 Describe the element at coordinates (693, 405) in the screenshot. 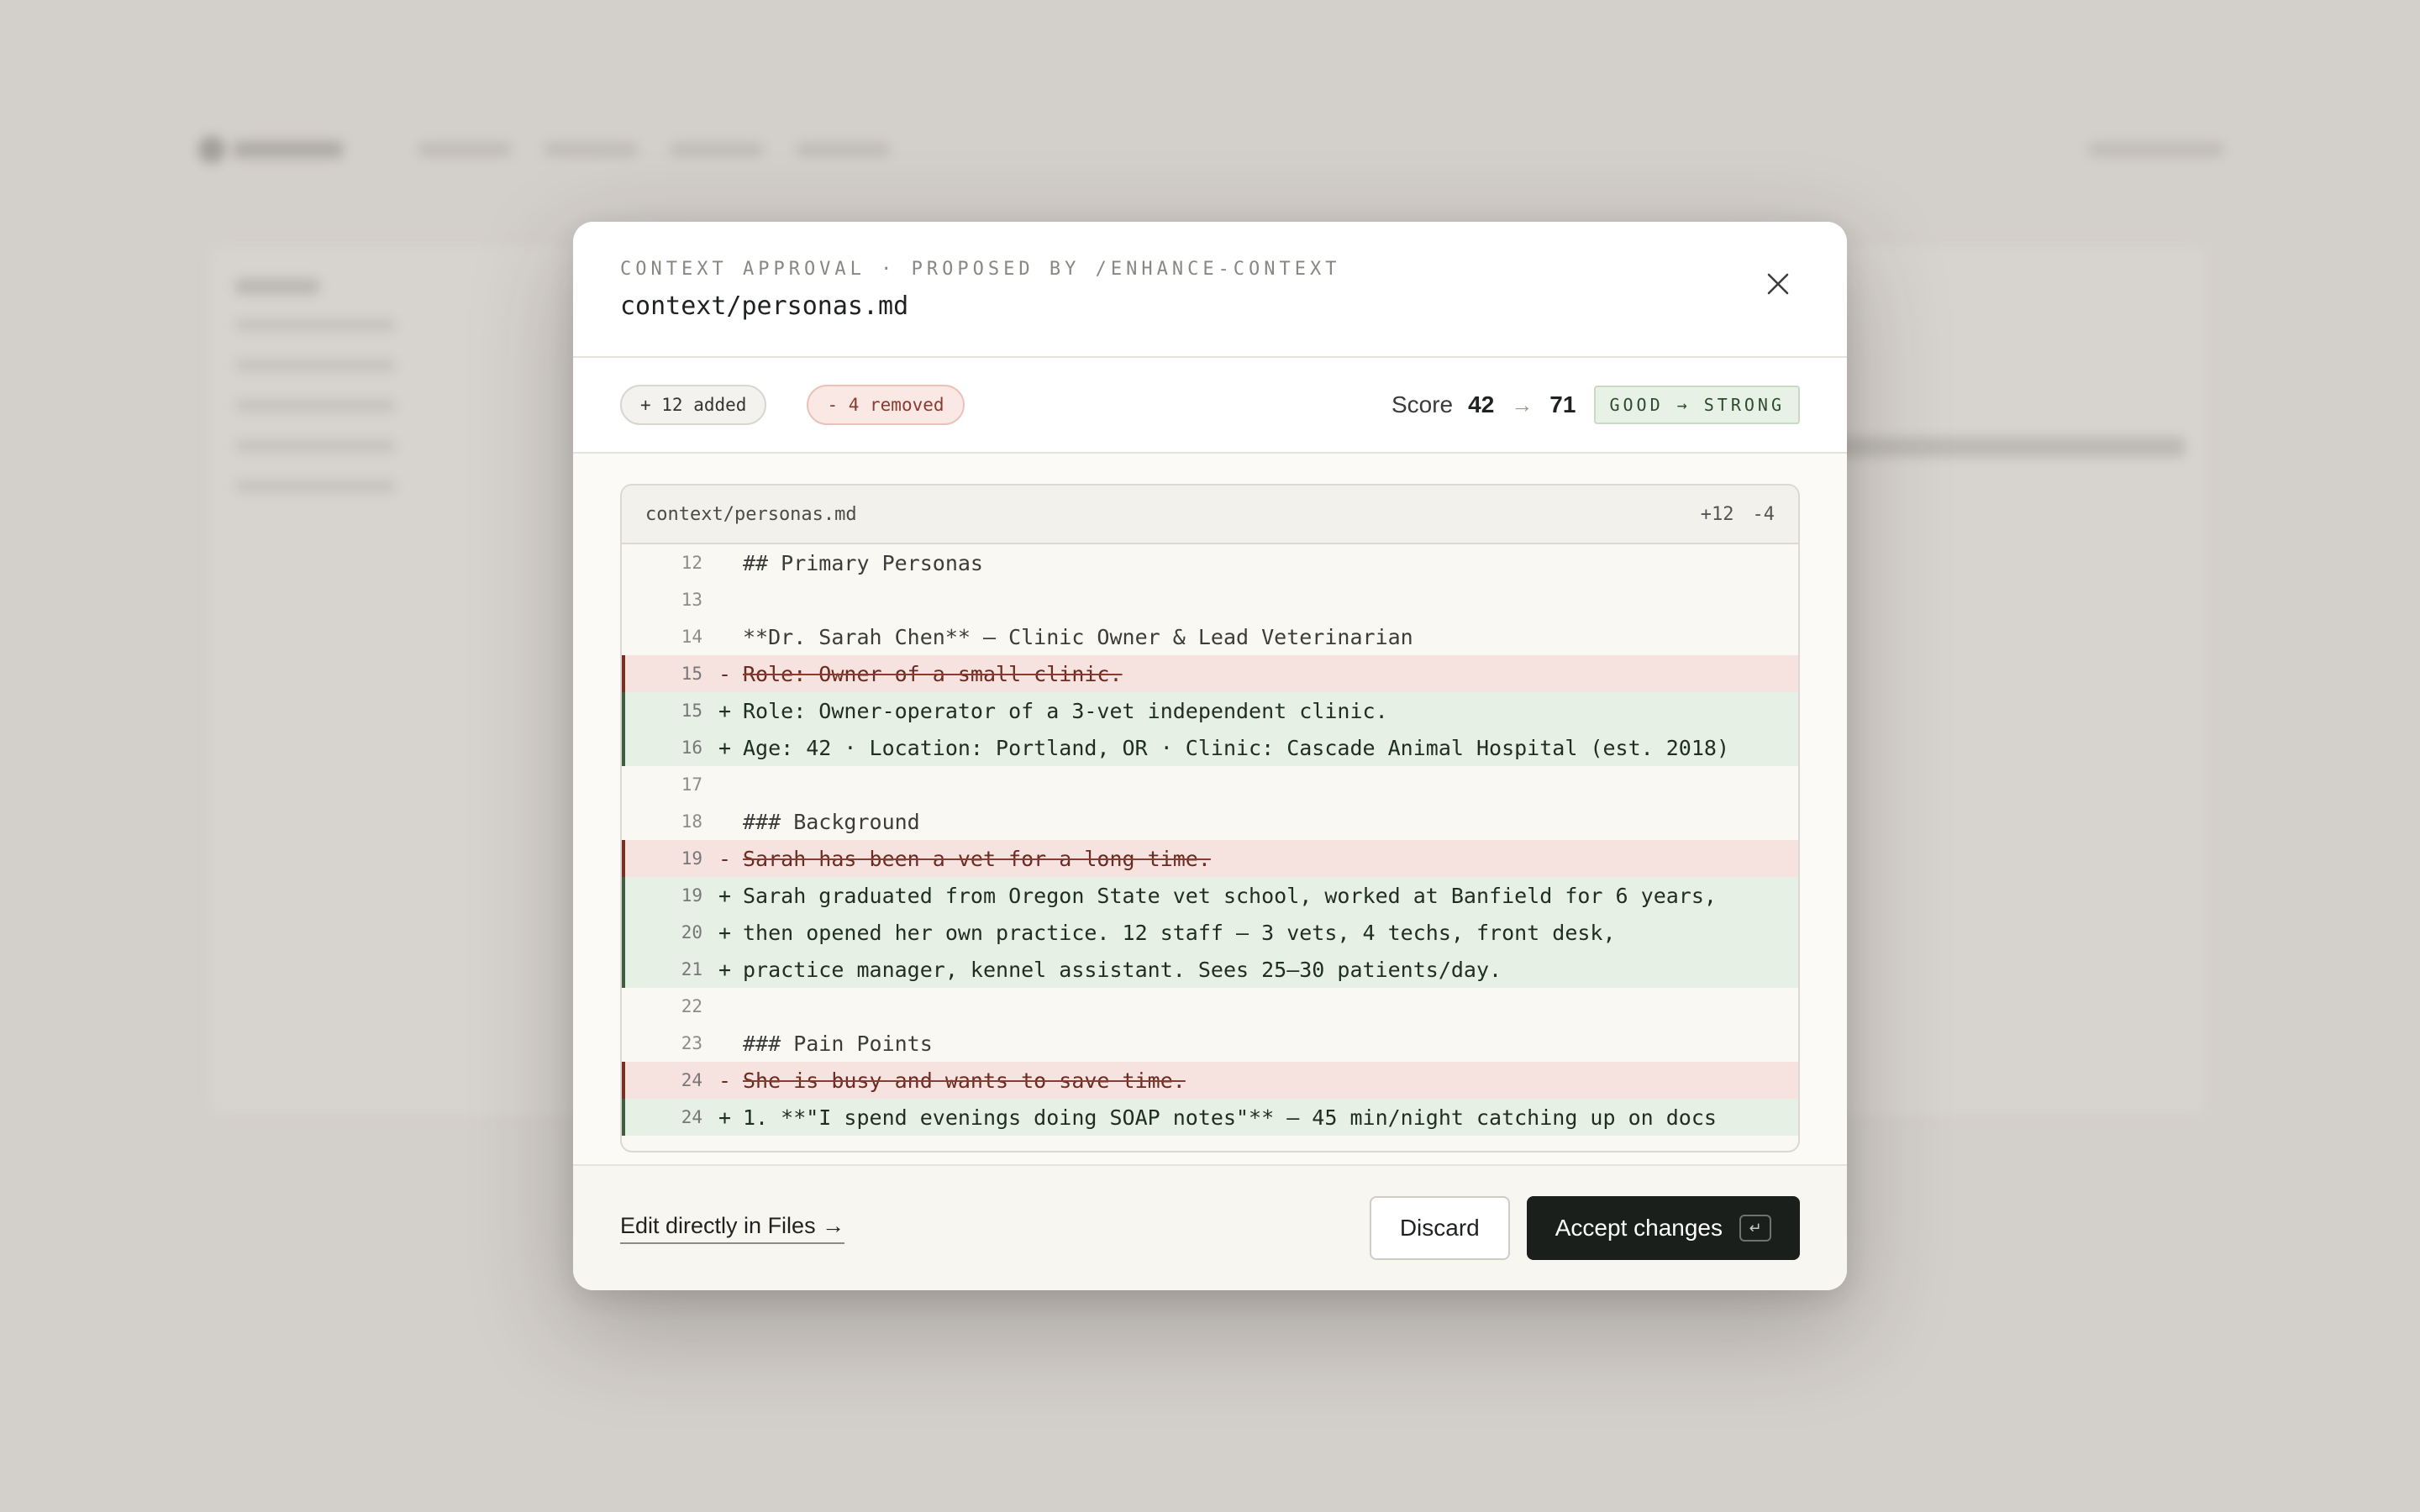

I see `added-badge: + 12 added` at that location.